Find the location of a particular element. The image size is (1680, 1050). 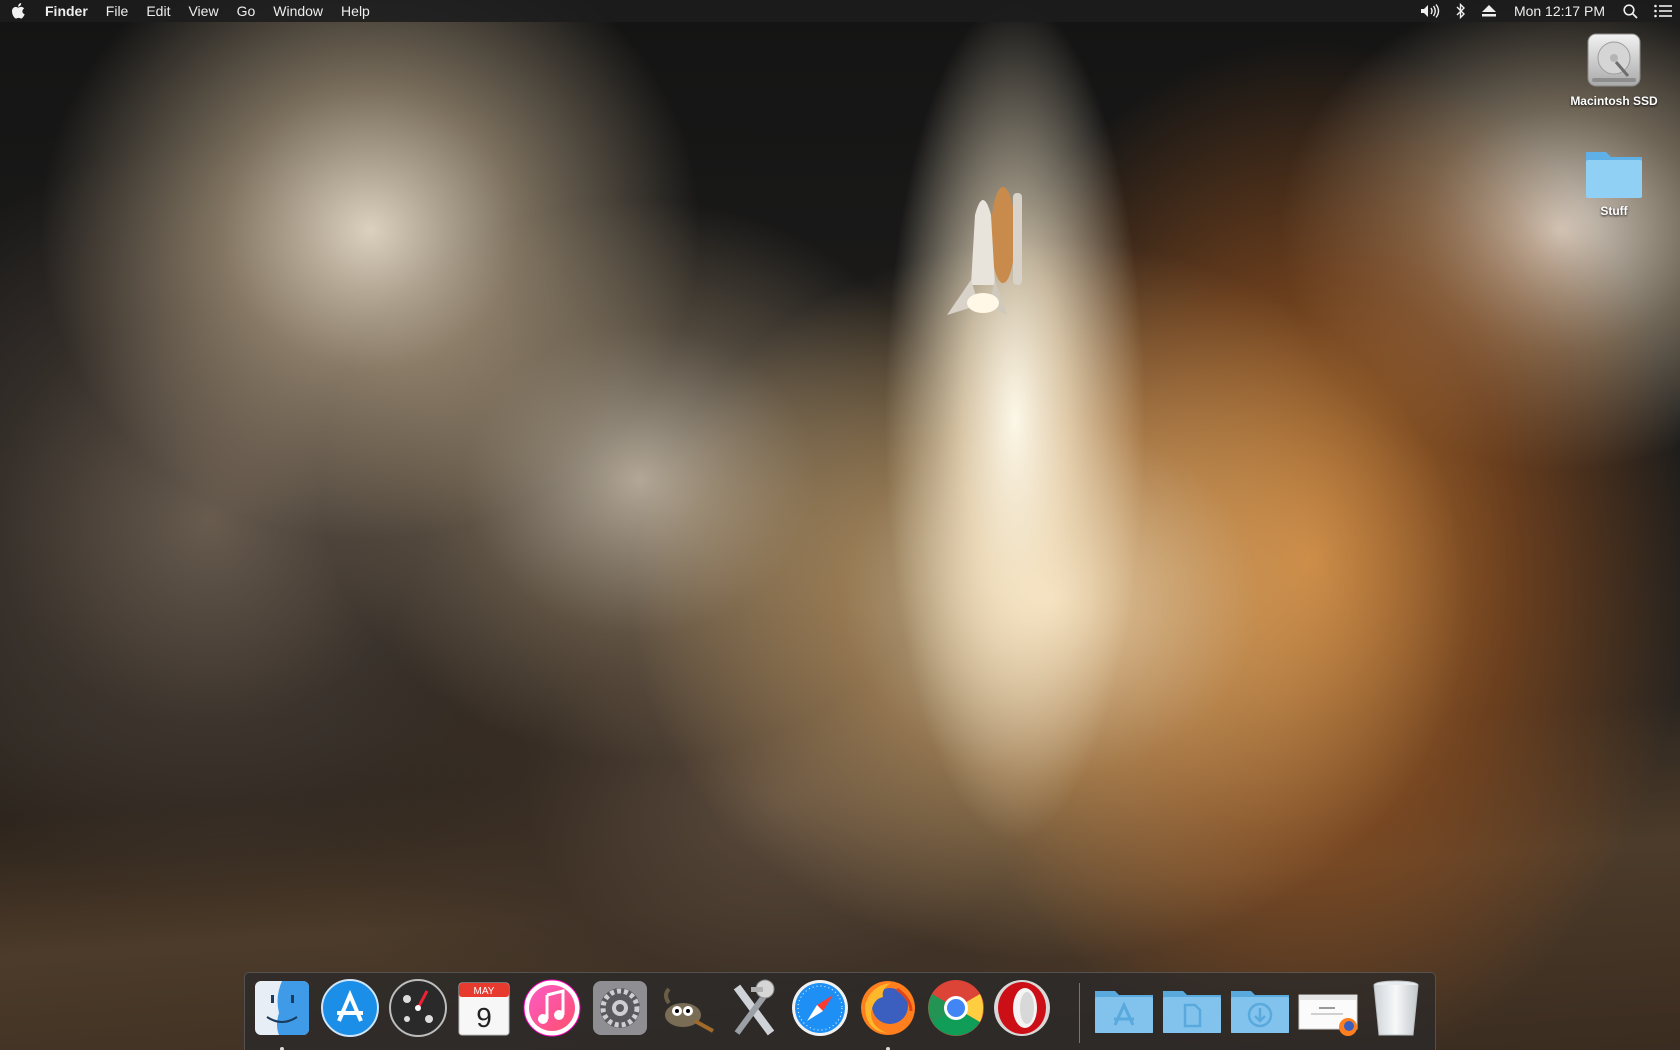

dock-downloads-stack is located at coordinates (1260, 1008).